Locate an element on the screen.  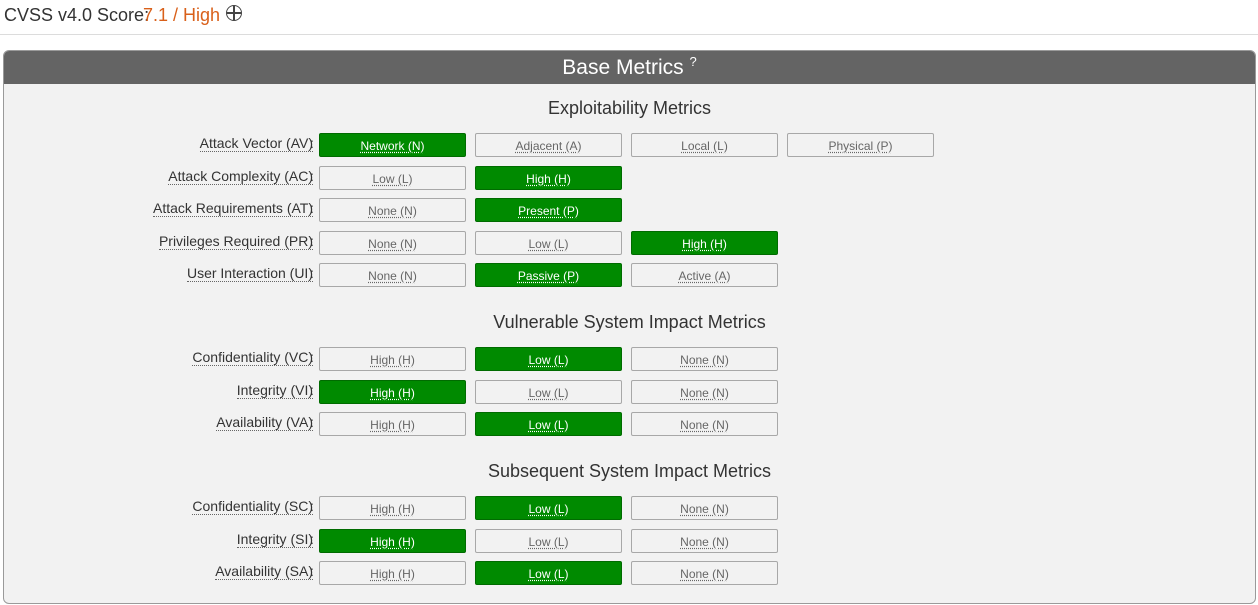
panel-title: Base Metrics is located at coordinates (623, 67).